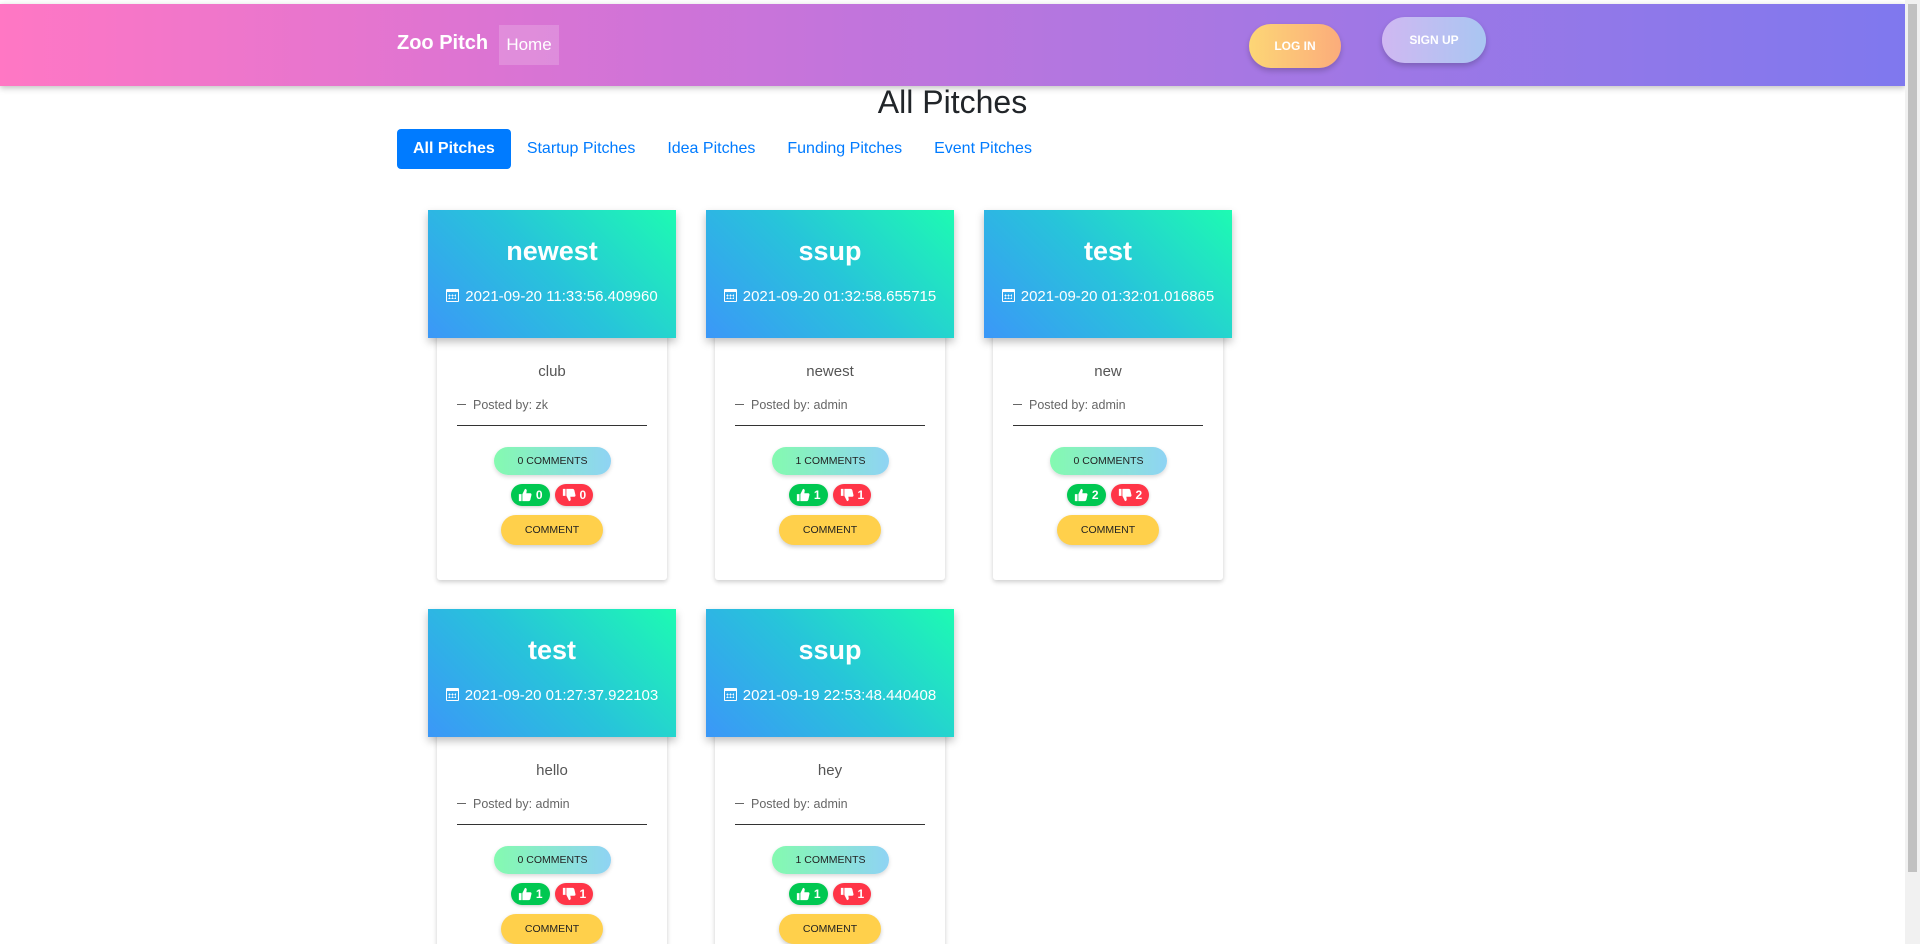 The image size is (1920, 944). What do you see at coordinates (511, 405) in the screenshot?
I see `pitch-author-text: Posted by: zk` at bounding box center [511, 405].